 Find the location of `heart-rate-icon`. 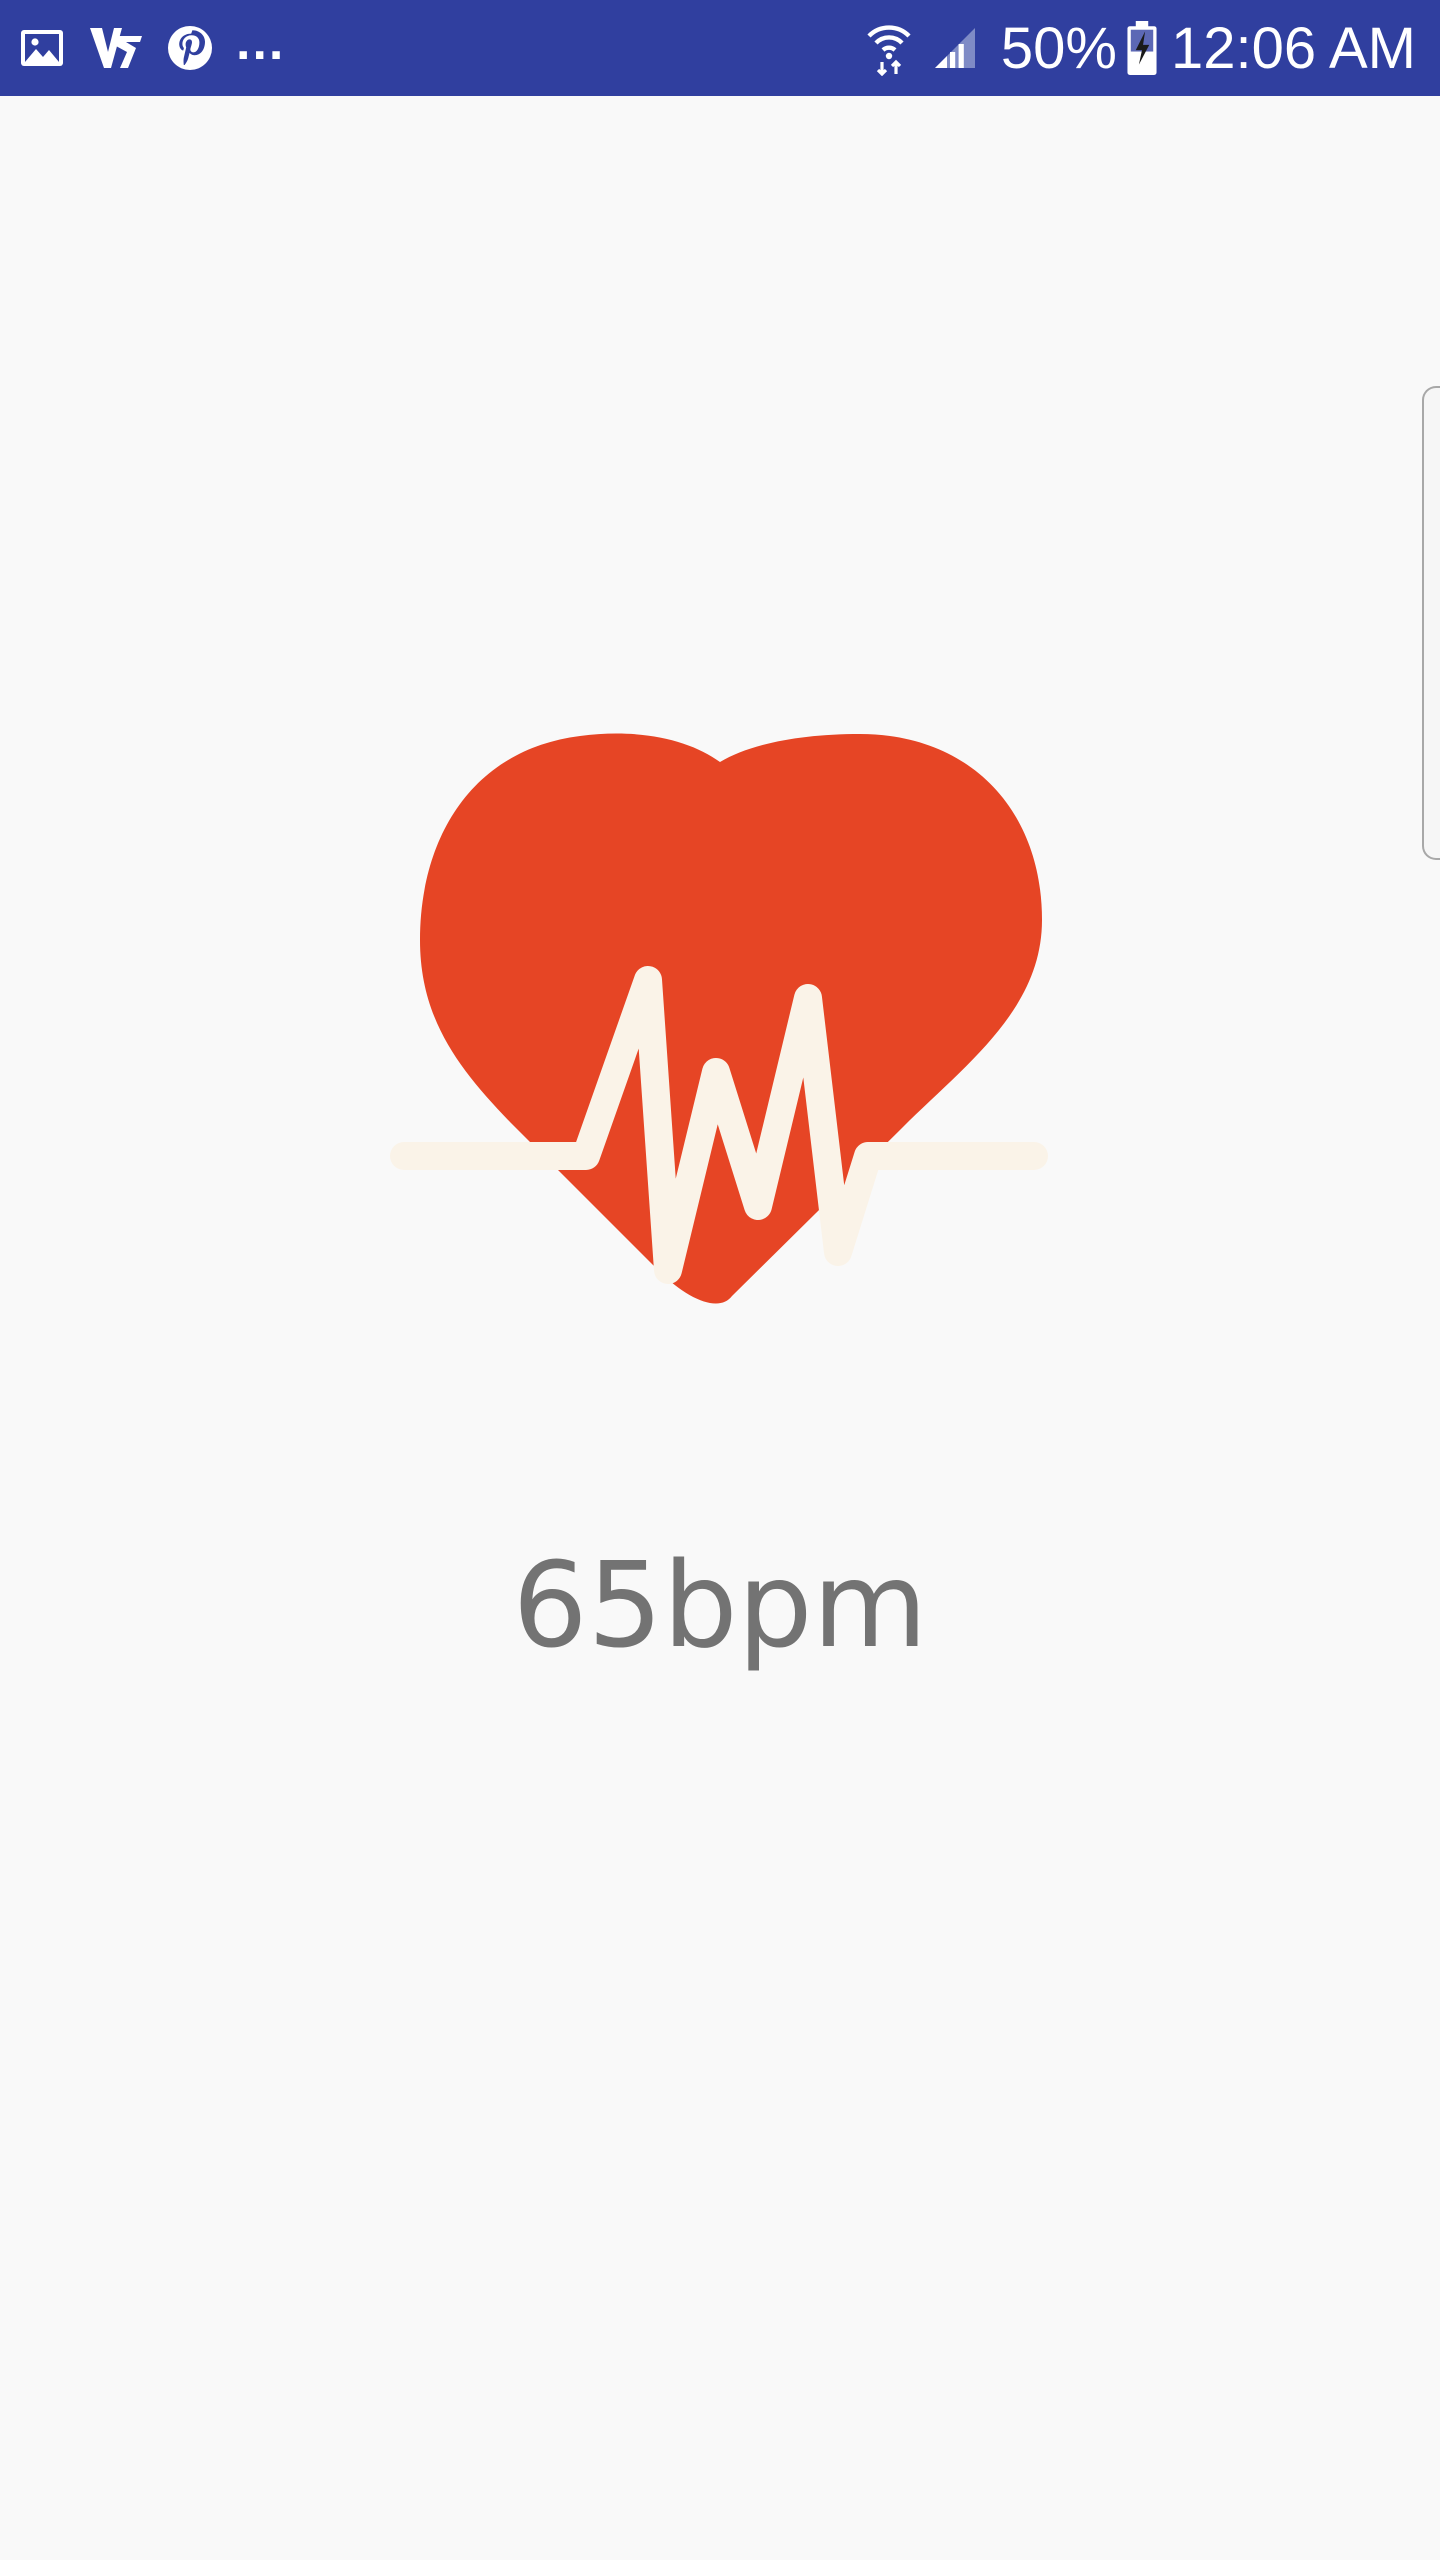

heart-rate-icon is located at coordinates (720, 1070).